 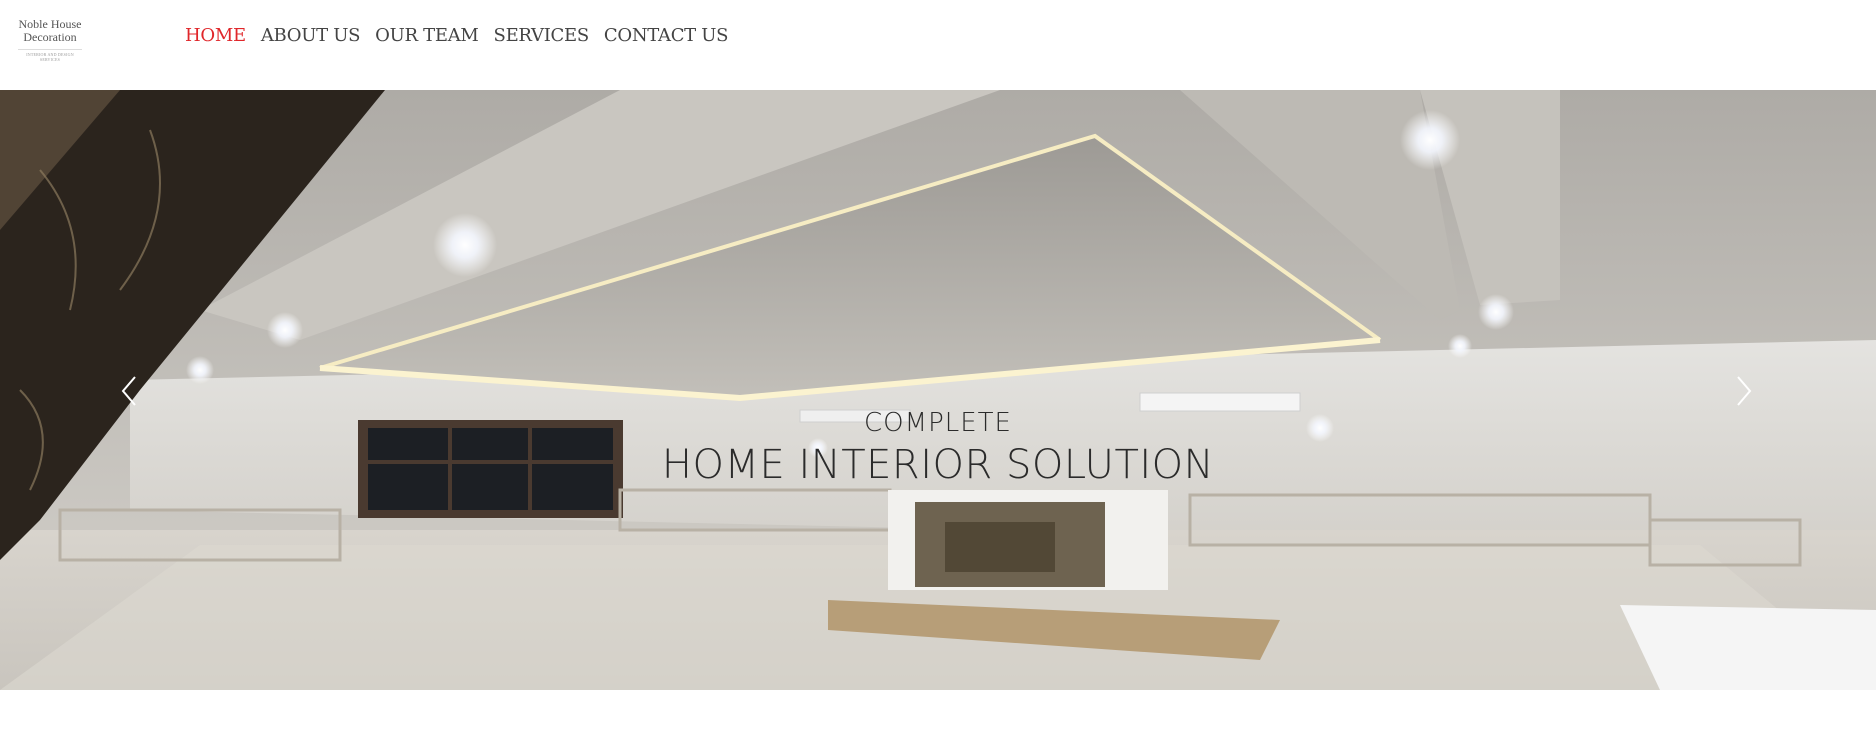 I want to click on chevron-right-icon, so click(x=1744, y=391).